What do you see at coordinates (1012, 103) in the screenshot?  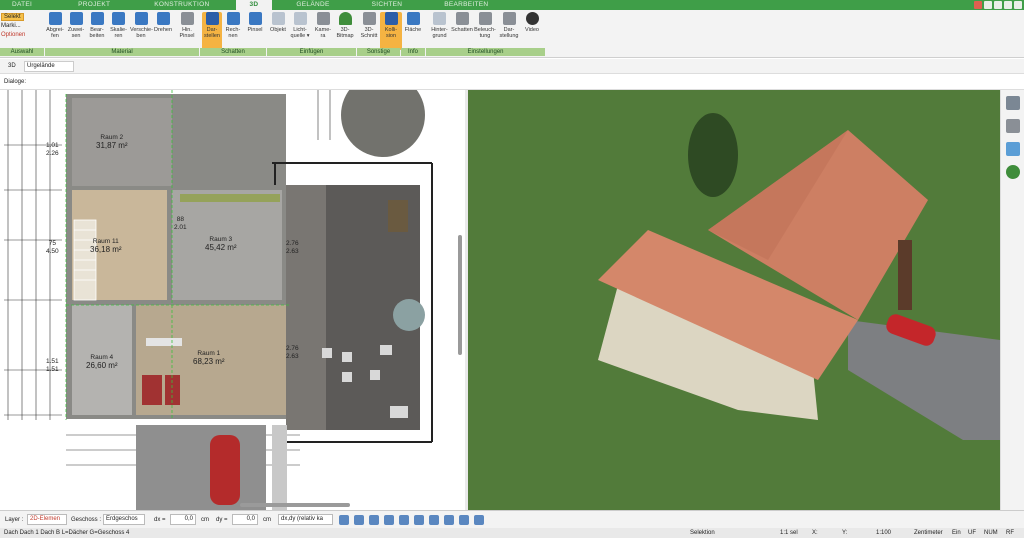 I see `layers-icon` at bounding box center [1012, 103].